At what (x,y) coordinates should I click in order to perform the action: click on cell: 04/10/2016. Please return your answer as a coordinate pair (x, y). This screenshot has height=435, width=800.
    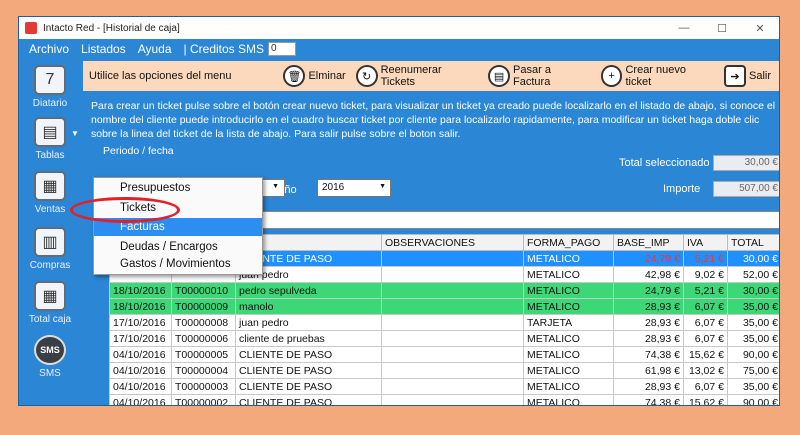
    Looking at the image, I should click on (140, 354).